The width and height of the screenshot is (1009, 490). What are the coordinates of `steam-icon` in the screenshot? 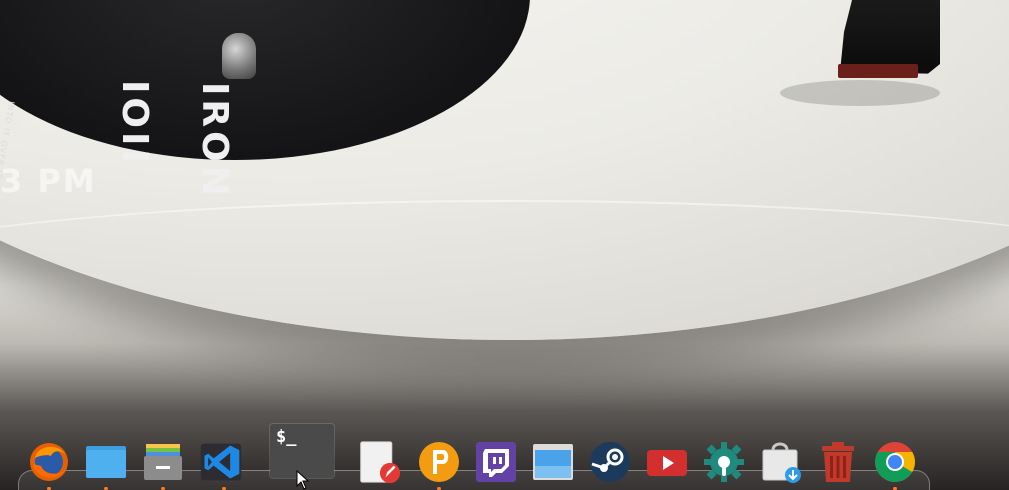 It's located at (610, 462).